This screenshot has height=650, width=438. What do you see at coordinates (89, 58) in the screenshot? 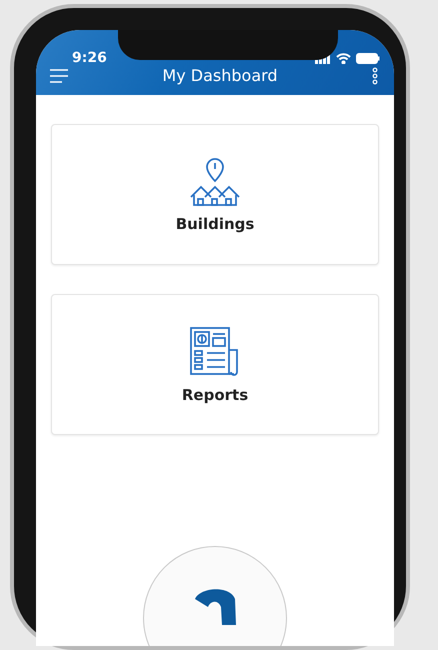
I see `status-time: 9:26` at bounding box center [89, 58].